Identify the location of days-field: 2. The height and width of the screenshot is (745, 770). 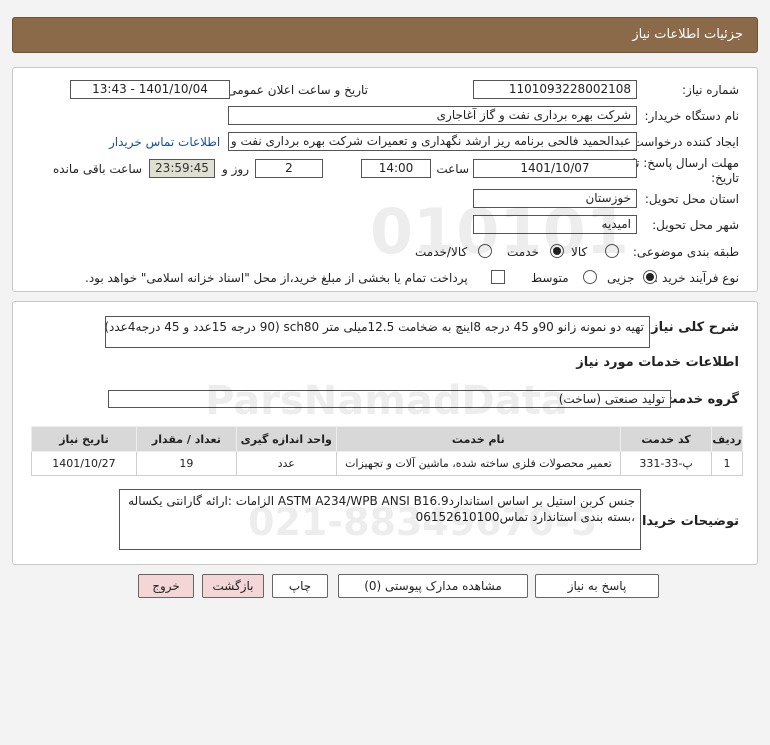
(289, 168).